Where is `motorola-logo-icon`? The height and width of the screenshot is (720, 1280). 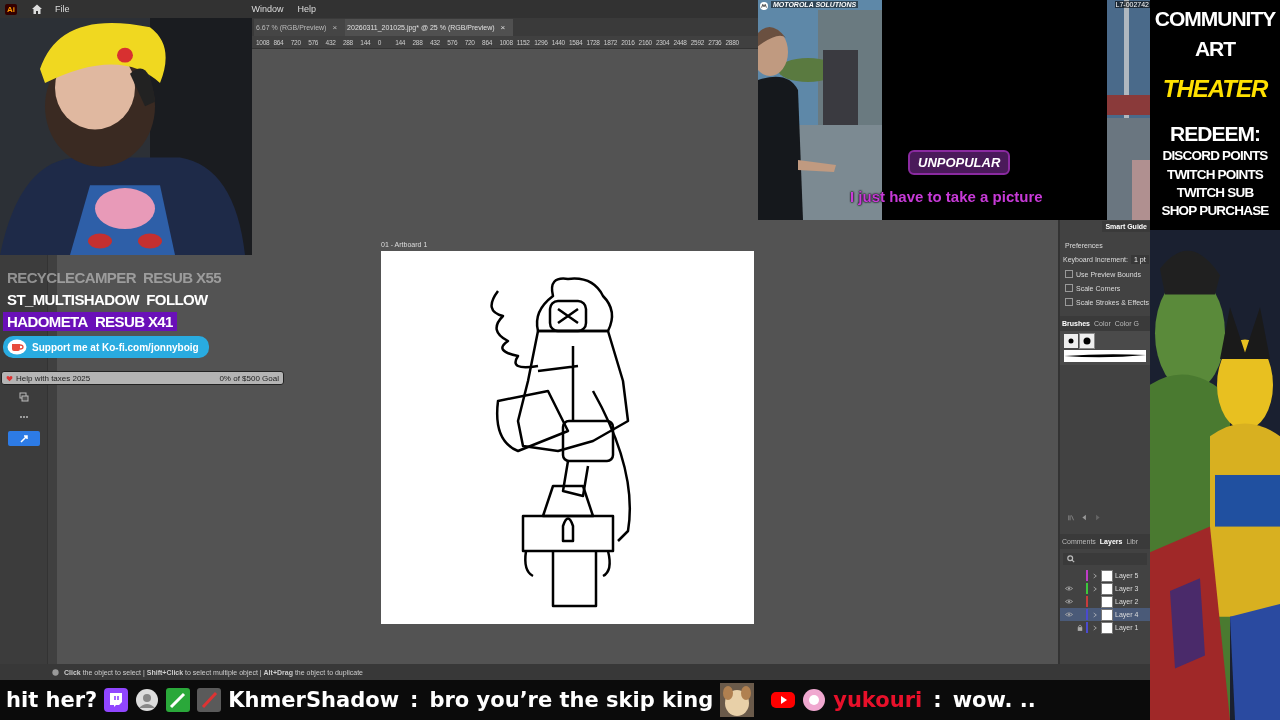
motorola-logo-icon is located at coordinates (764, 6).